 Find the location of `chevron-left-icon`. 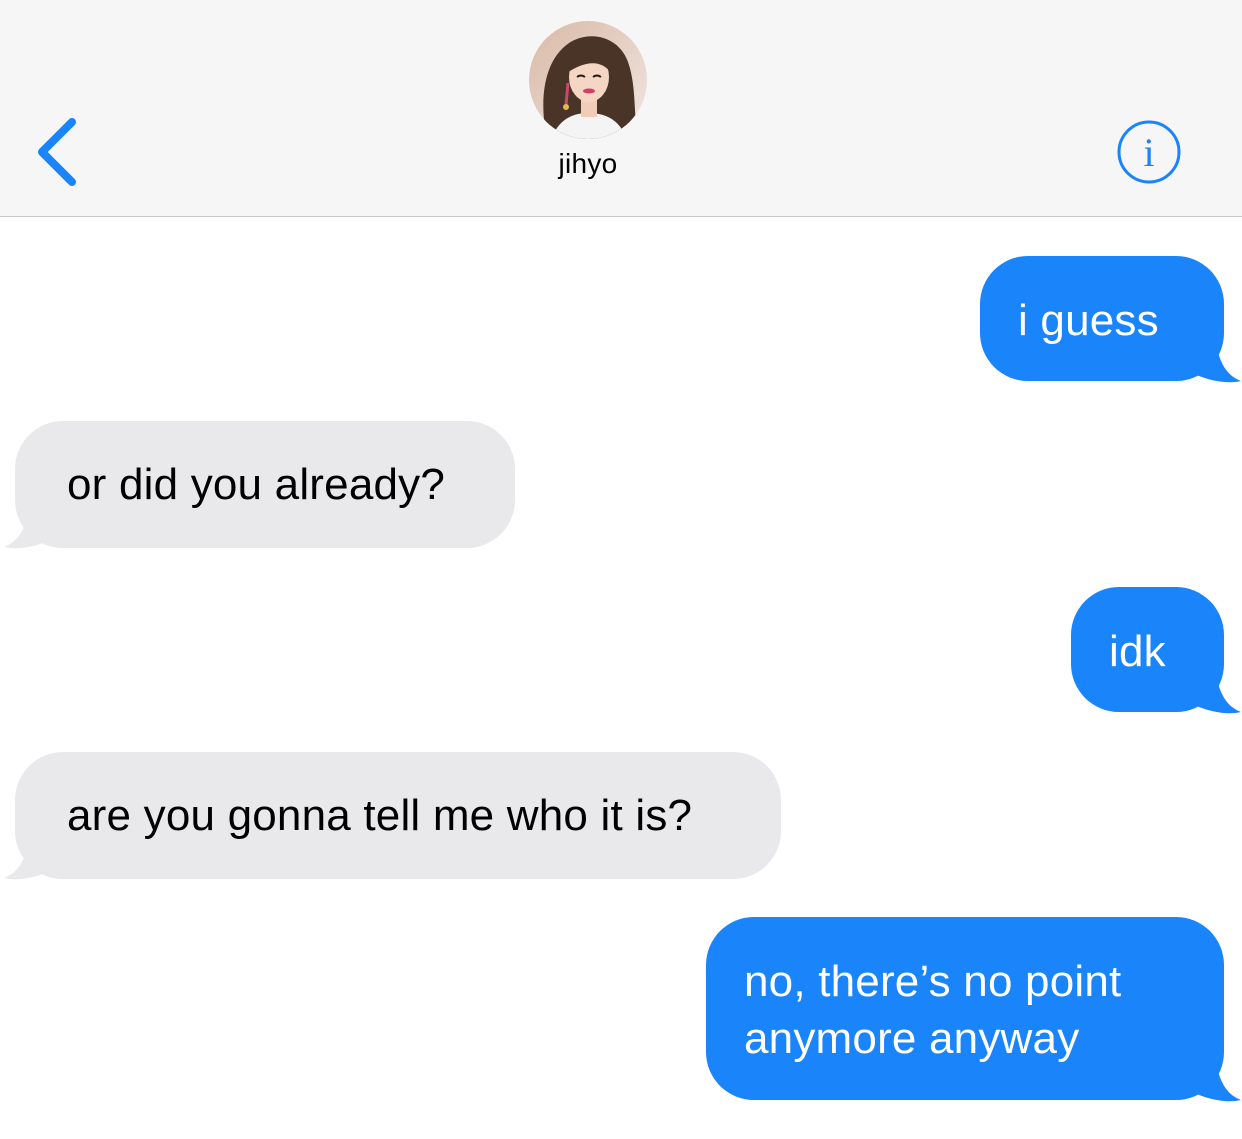

chevron-left-icon is located at coordinates (57, 152).